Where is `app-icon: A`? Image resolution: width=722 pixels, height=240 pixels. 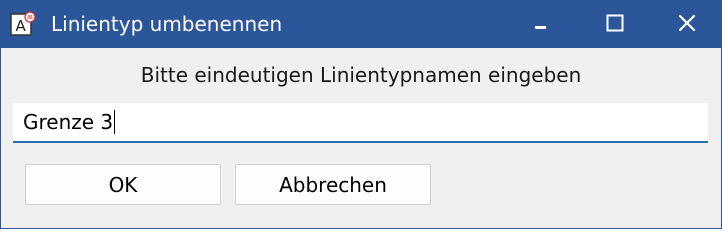
app-icon: A is located at coordinates (23, 24).